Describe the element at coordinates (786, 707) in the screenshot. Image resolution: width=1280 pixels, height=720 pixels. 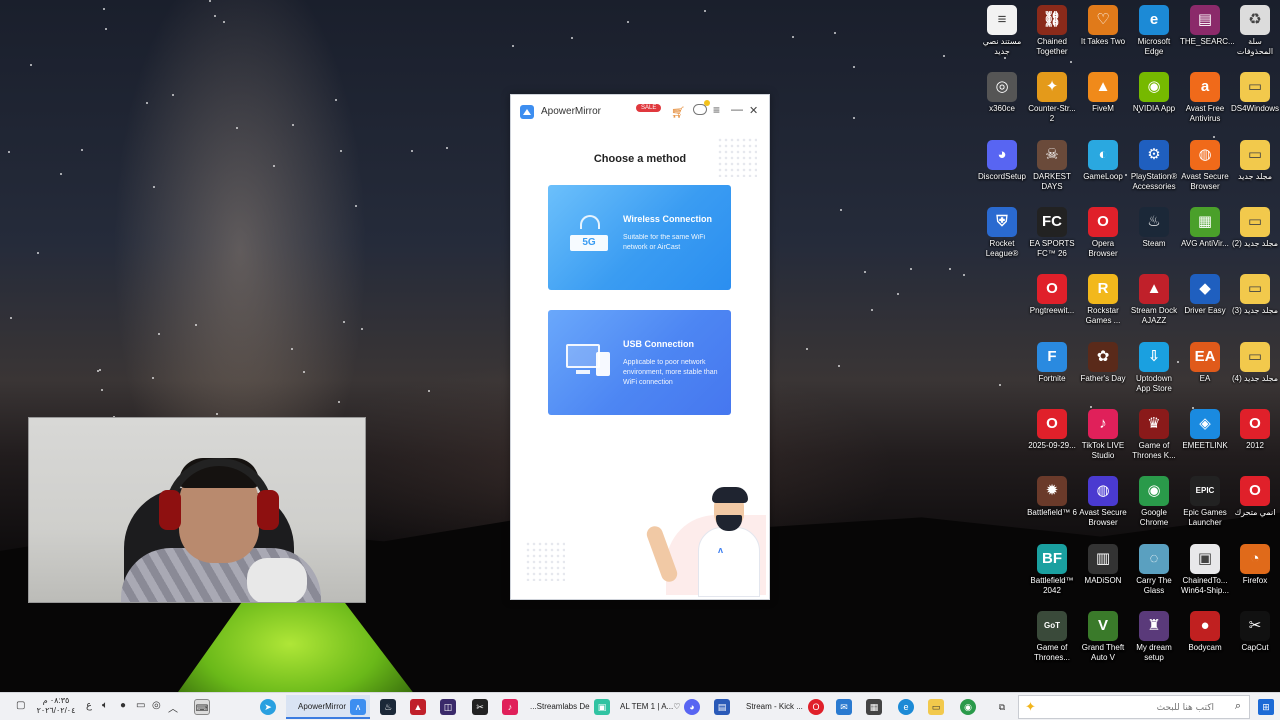
I see `taskbar-app-opera-kick: Stream - Kick ... O` at that location.